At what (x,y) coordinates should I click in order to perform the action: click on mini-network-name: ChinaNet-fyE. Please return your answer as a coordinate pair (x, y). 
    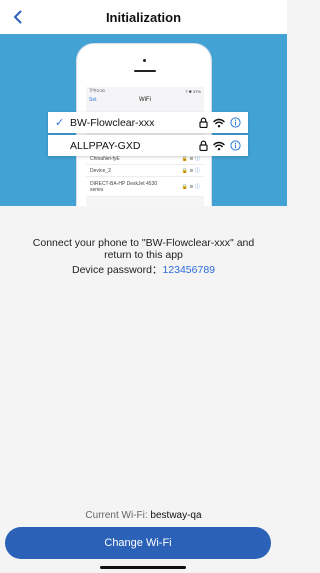
    Looking at the image, I should click on (105, 158).